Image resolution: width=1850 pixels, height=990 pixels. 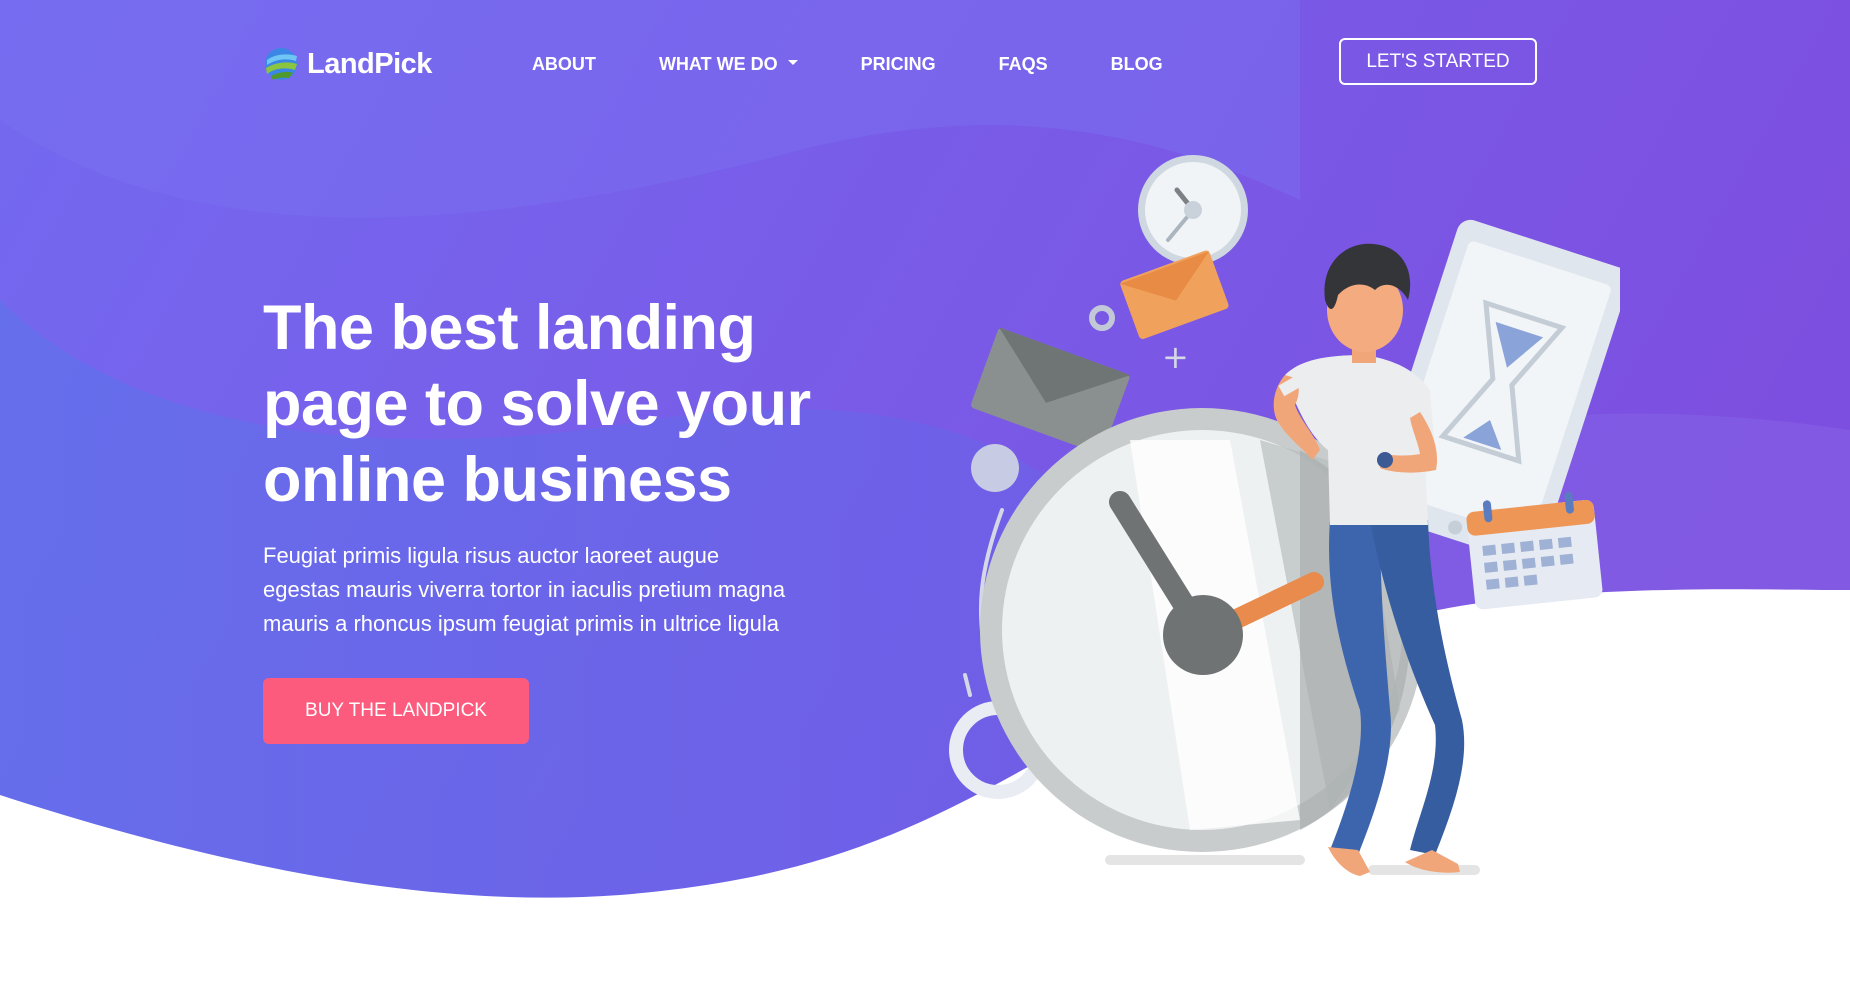 What do you see at coordinates (1534, 550) in the screenshot?
I see `calendar-icon` at bounding box center [1534, 550].